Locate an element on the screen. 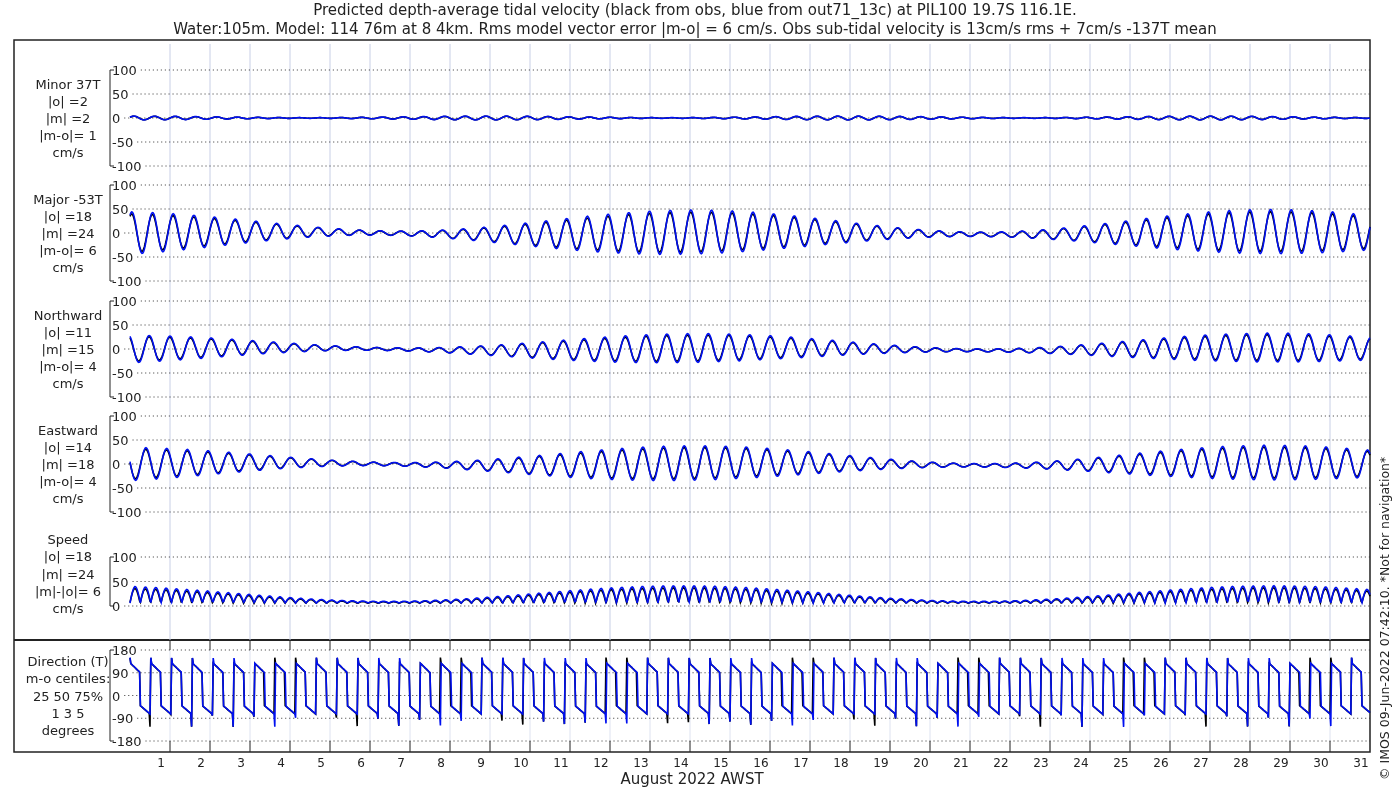 This screenshot has width=1400, height=800. panel-label: Eastward |o| =14 |m| =18 |m-o|= 4 cm/s is located at coordinates (68, 464).